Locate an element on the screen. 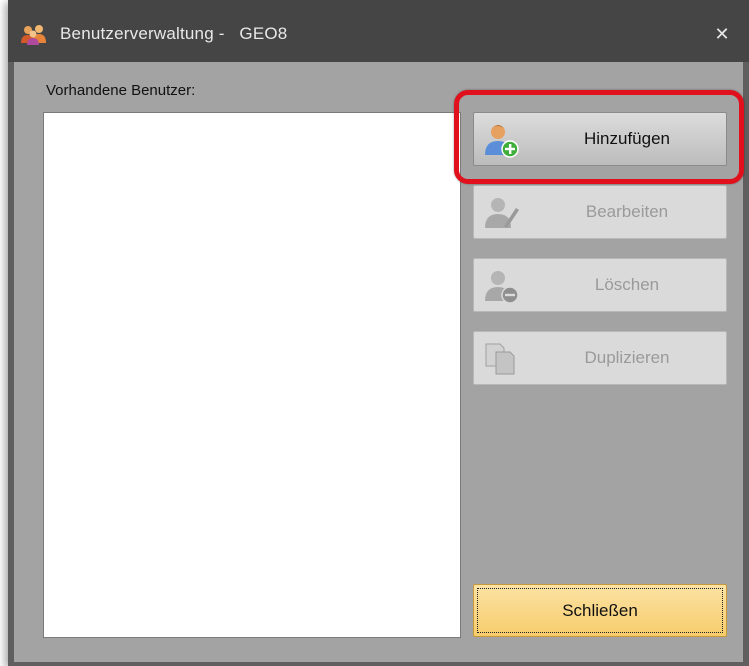 Image resolution: width=749 pixels, height=666 pixels. user-remove-icon is located at coordinates (502, 287).